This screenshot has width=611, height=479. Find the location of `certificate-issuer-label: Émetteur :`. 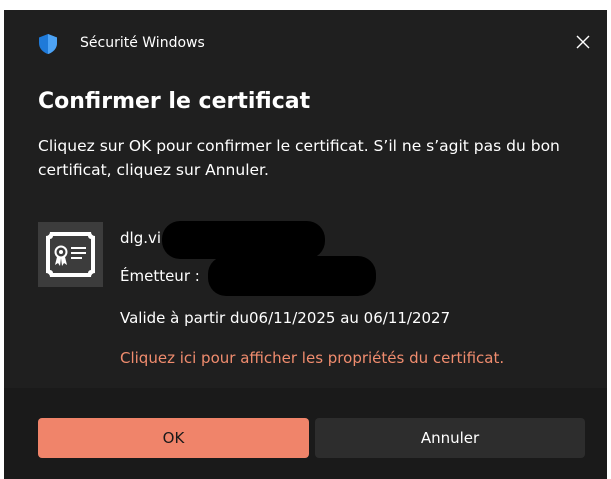

certificate-issuer-label: Émetteur : is located at coordinates (160, 276).